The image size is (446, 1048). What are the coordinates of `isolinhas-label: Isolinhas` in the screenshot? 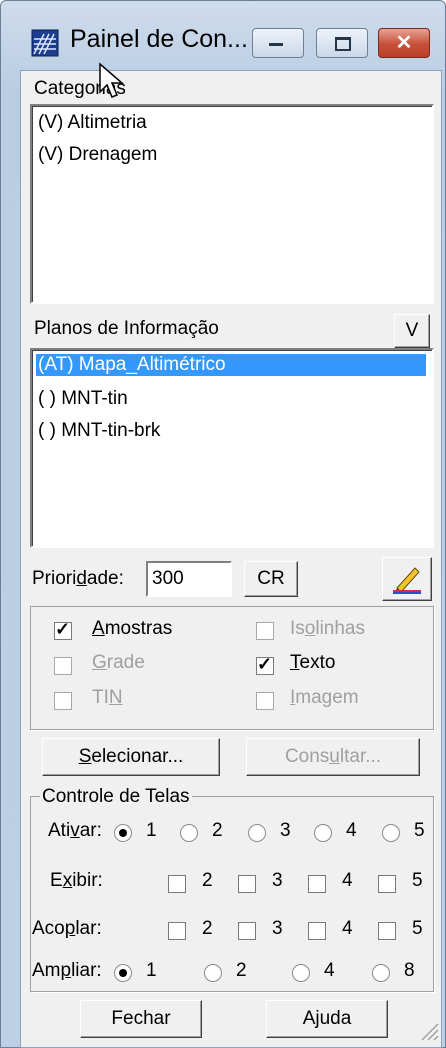 It's located at (328, 628).